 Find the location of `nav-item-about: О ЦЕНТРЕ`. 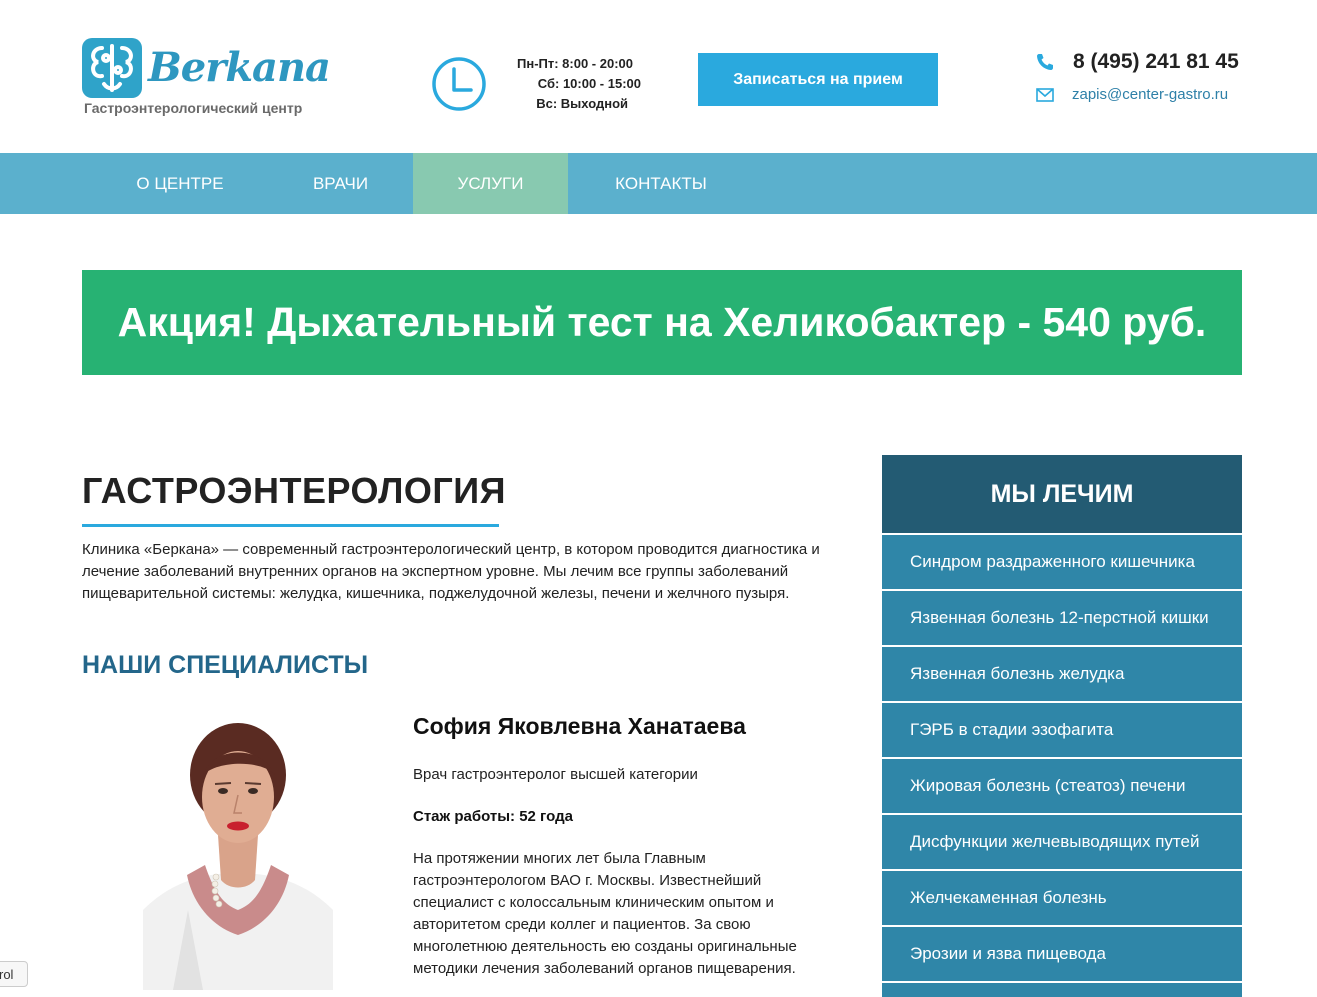

nav-item-about: О ЦЕНТРЕ is located at coordinates (180, 183).